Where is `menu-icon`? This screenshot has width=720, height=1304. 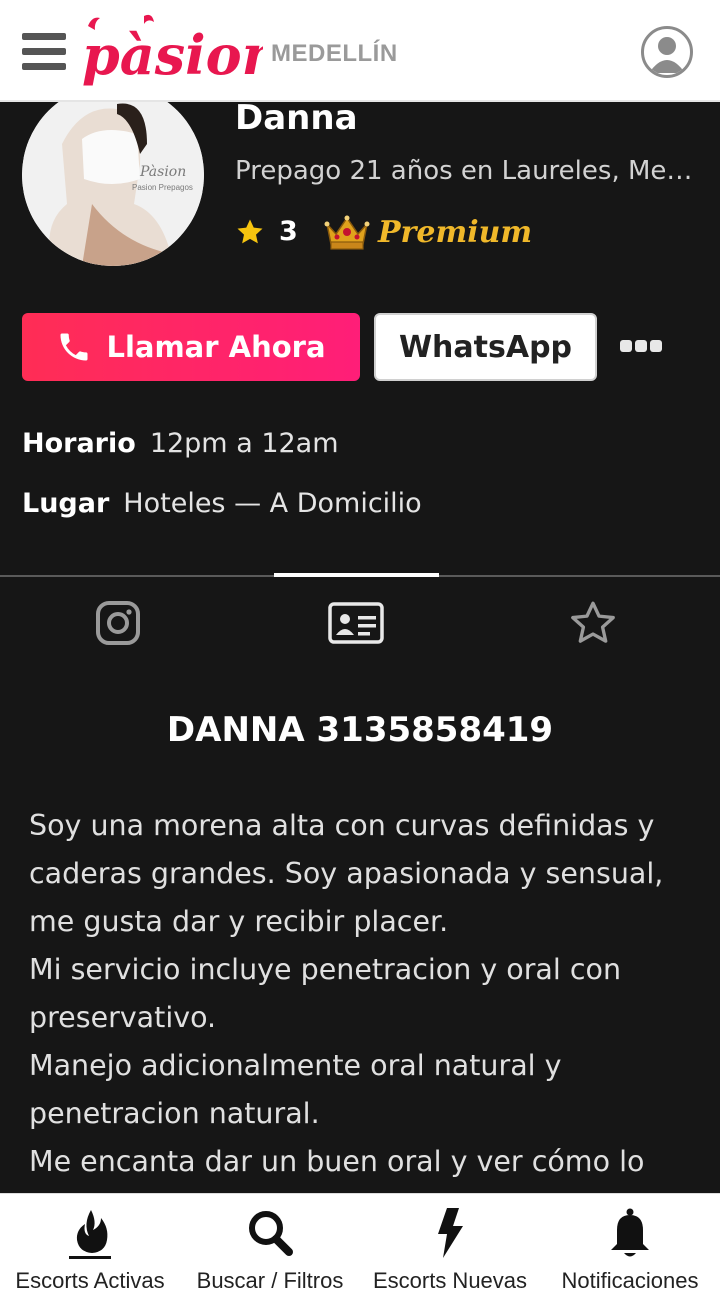 menu-icon is located at coordinates (45, 52).